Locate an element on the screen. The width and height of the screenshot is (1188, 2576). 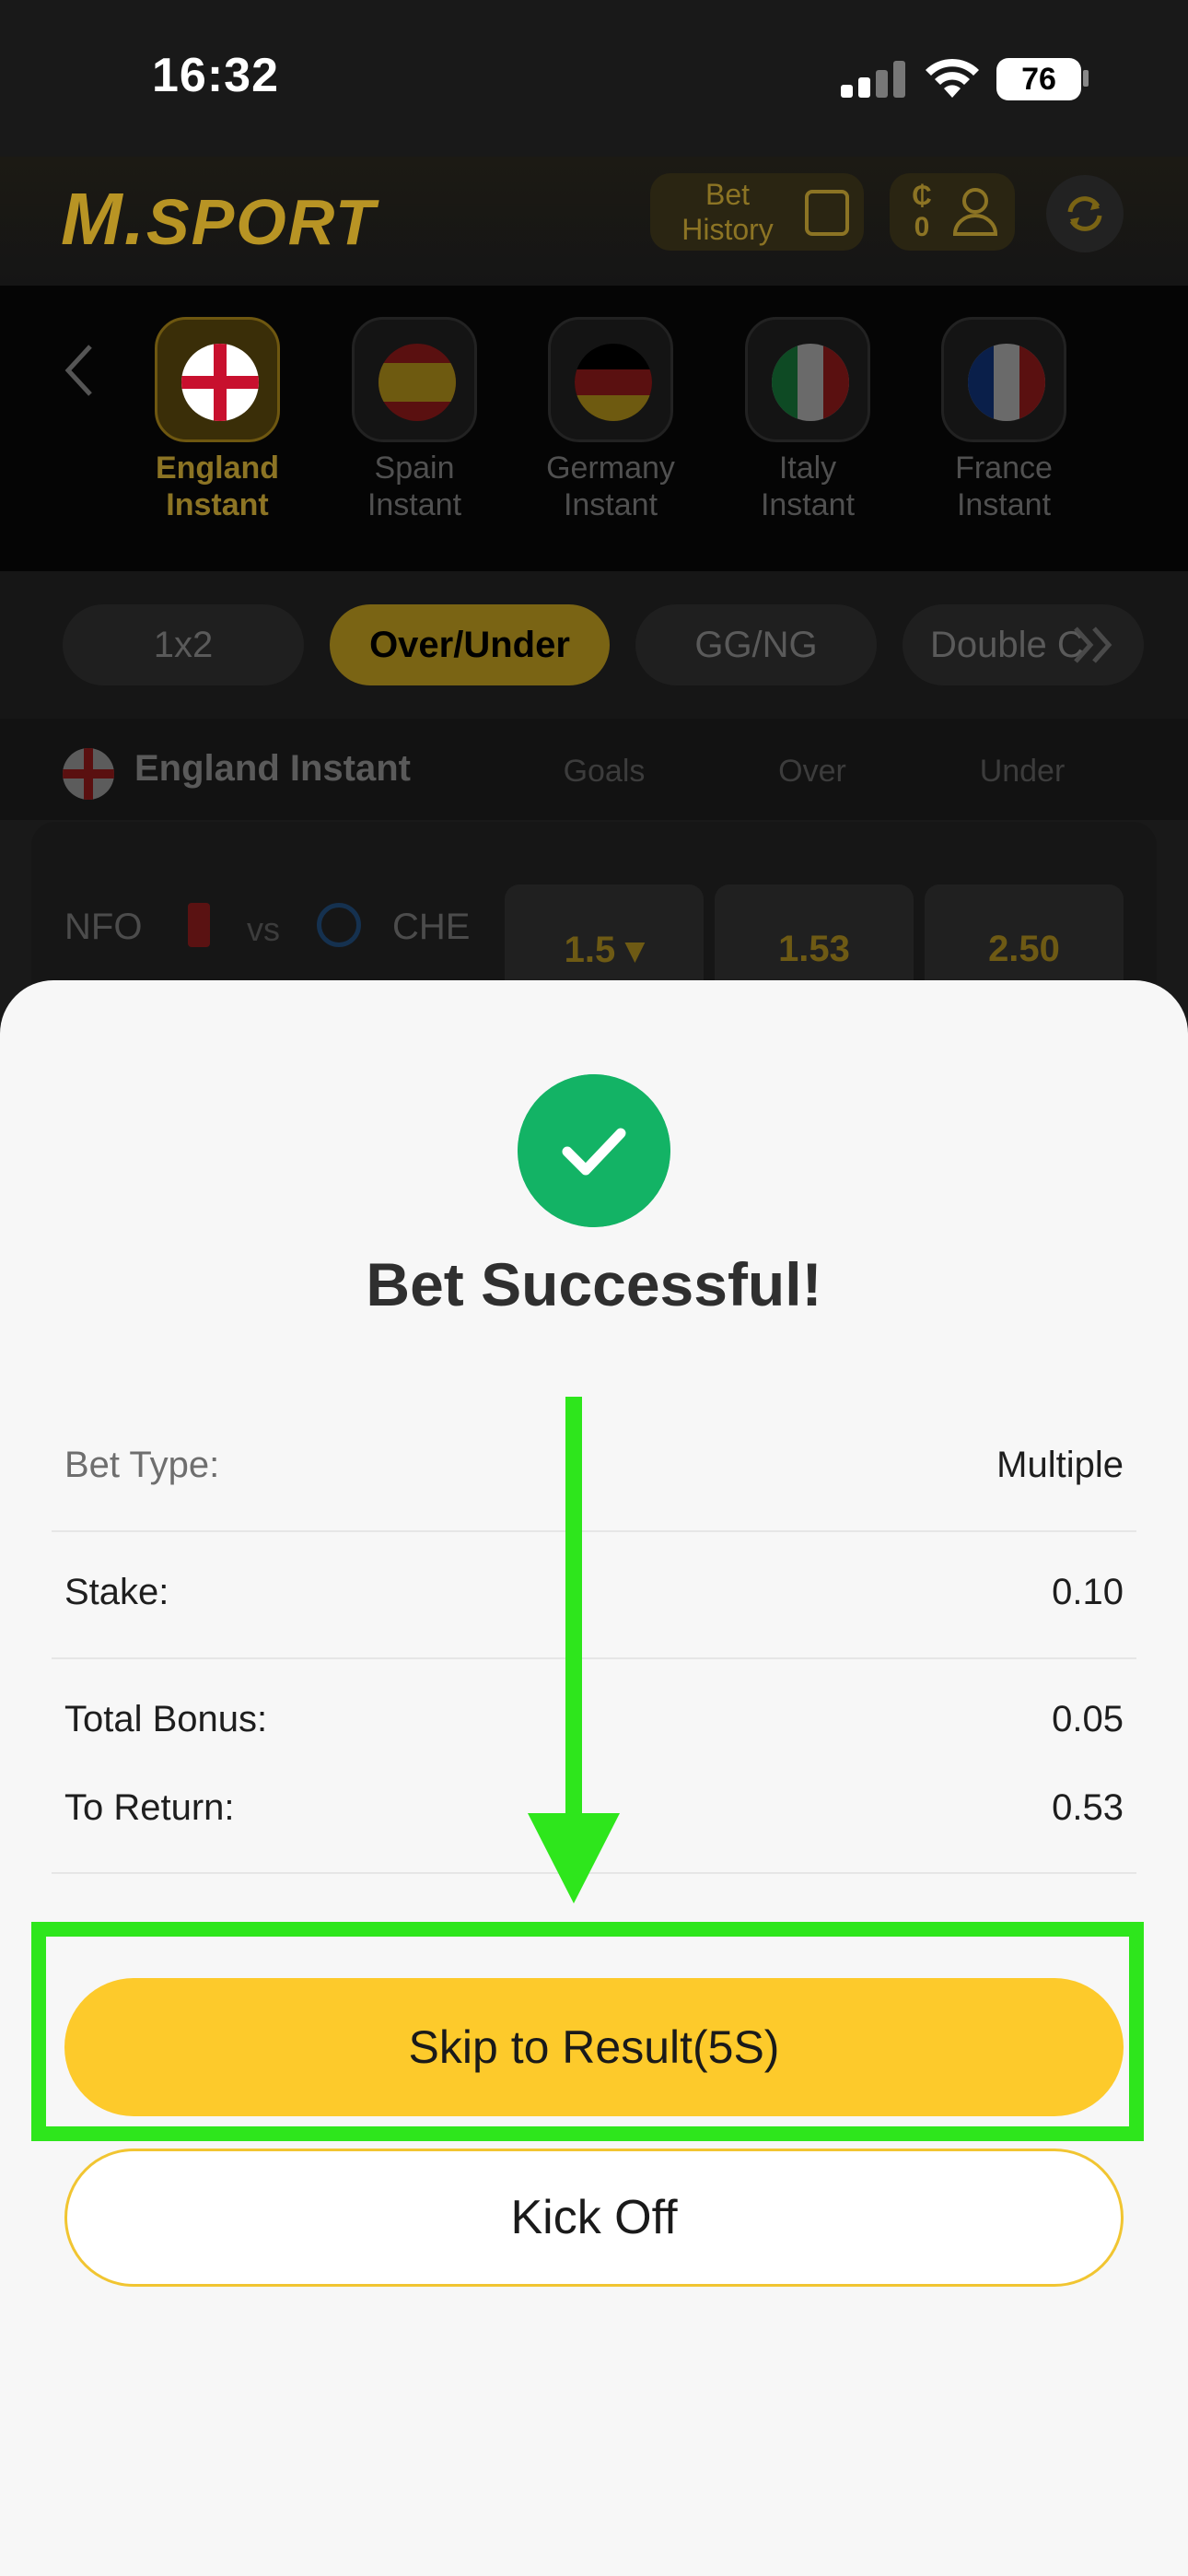
market-tabs: 1x2 Over/Under GG/NG Double C is located at coordinates (594, 645).